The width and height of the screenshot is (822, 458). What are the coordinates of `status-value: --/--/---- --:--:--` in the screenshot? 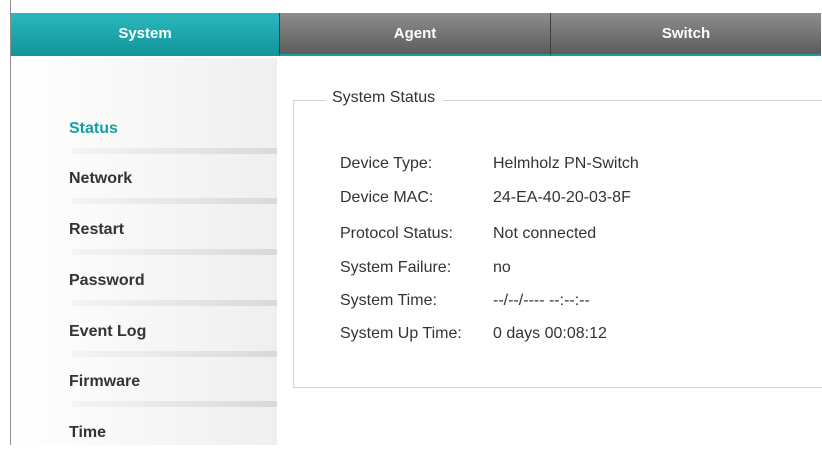 It's located at (541, 300).